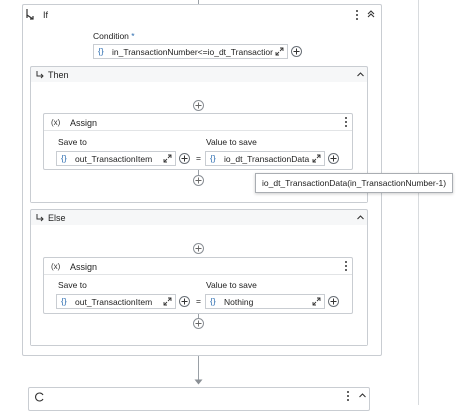 The width and height of the screenshot is (474, 411). I want to click on then-title: Then, so click(58, 75).